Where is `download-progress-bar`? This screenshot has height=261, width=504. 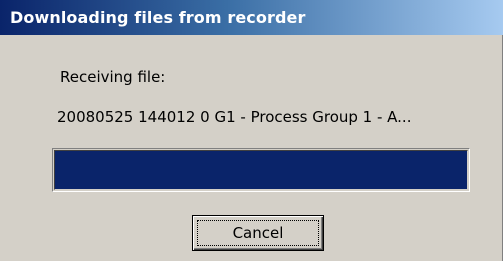
download-progress-bar is located at coordinates (261, 170).